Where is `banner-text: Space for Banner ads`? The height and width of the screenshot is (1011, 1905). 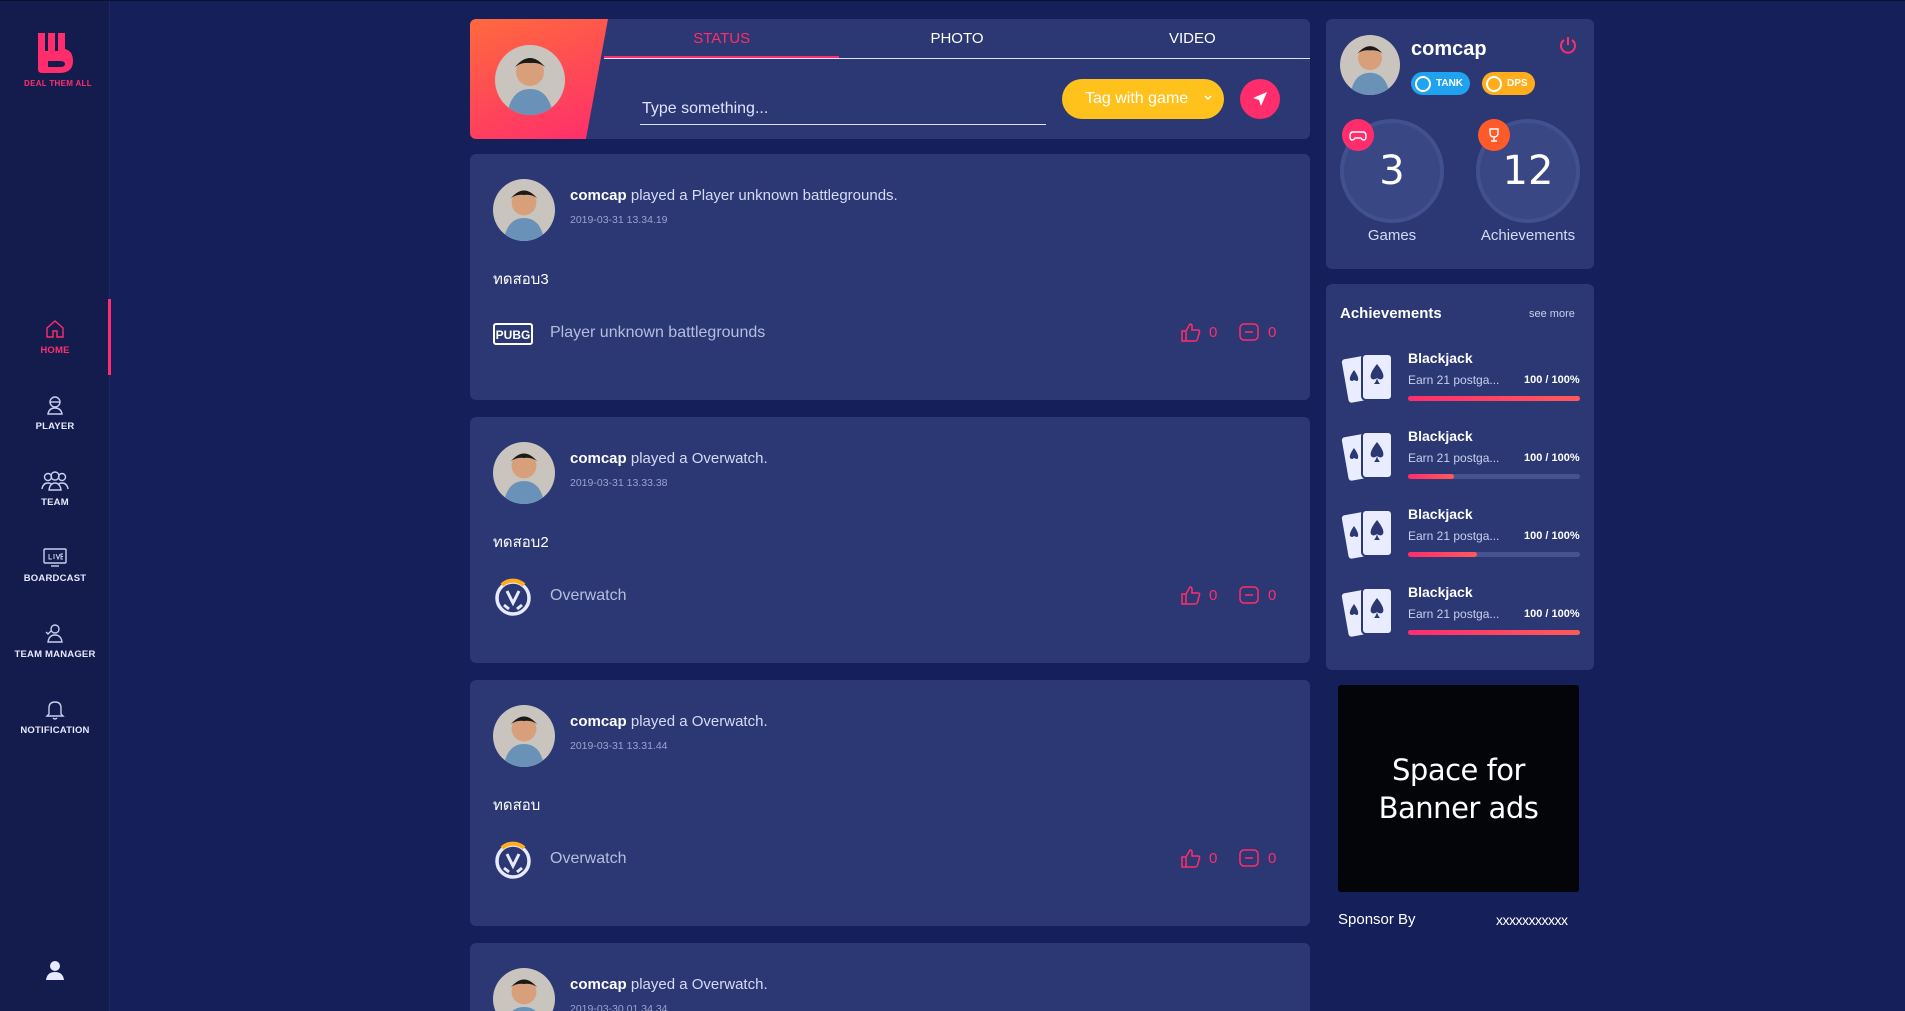 banner-text: Space for Banner ads is located at coordinates (1458, 788).